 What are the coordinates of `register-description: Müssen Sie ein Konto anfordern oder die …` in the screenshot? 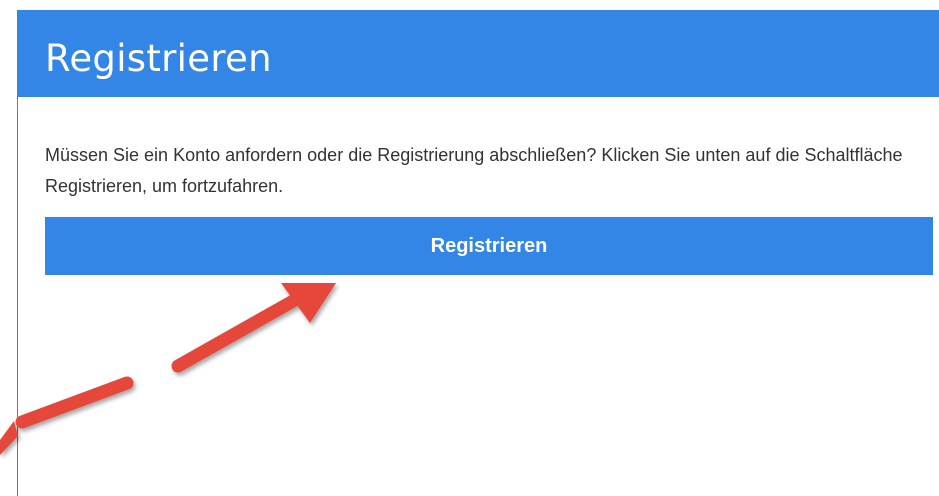 It's located at (474, 170).